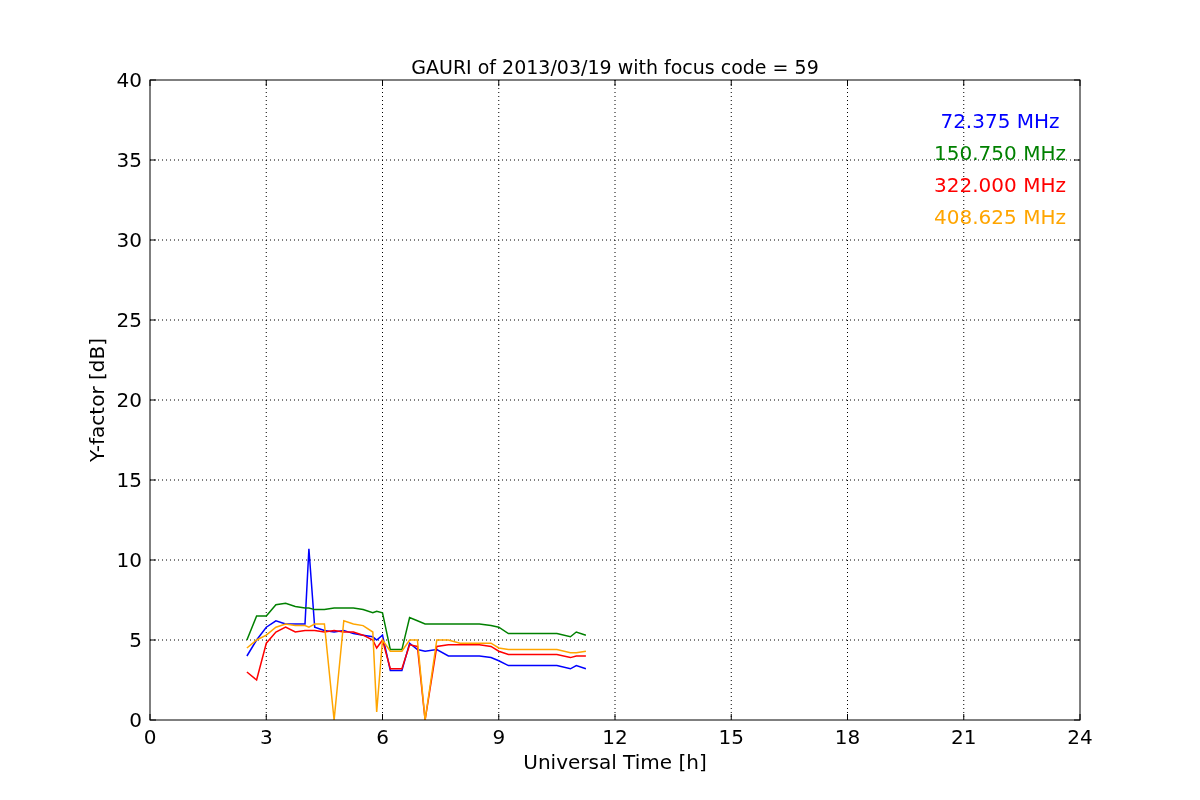 The height and width of the screenshot is (800, 1200). What do you see at coordinates (615, 737) in the screenshot?
I see `tick-label: 12` at bounding box center [615, 737].